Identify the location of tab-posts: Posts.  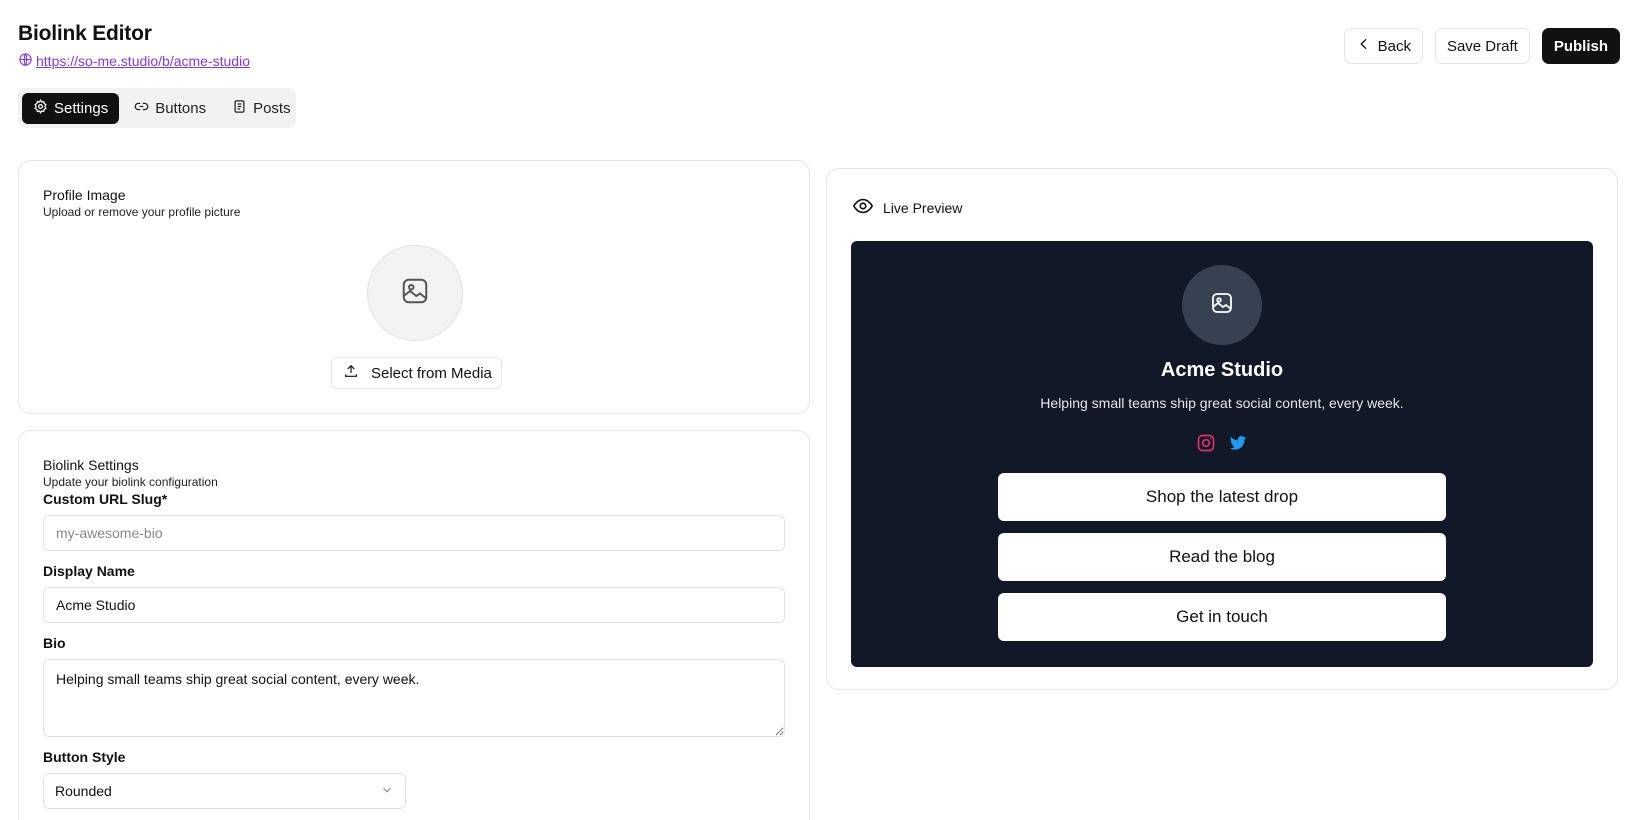
(261, 108).